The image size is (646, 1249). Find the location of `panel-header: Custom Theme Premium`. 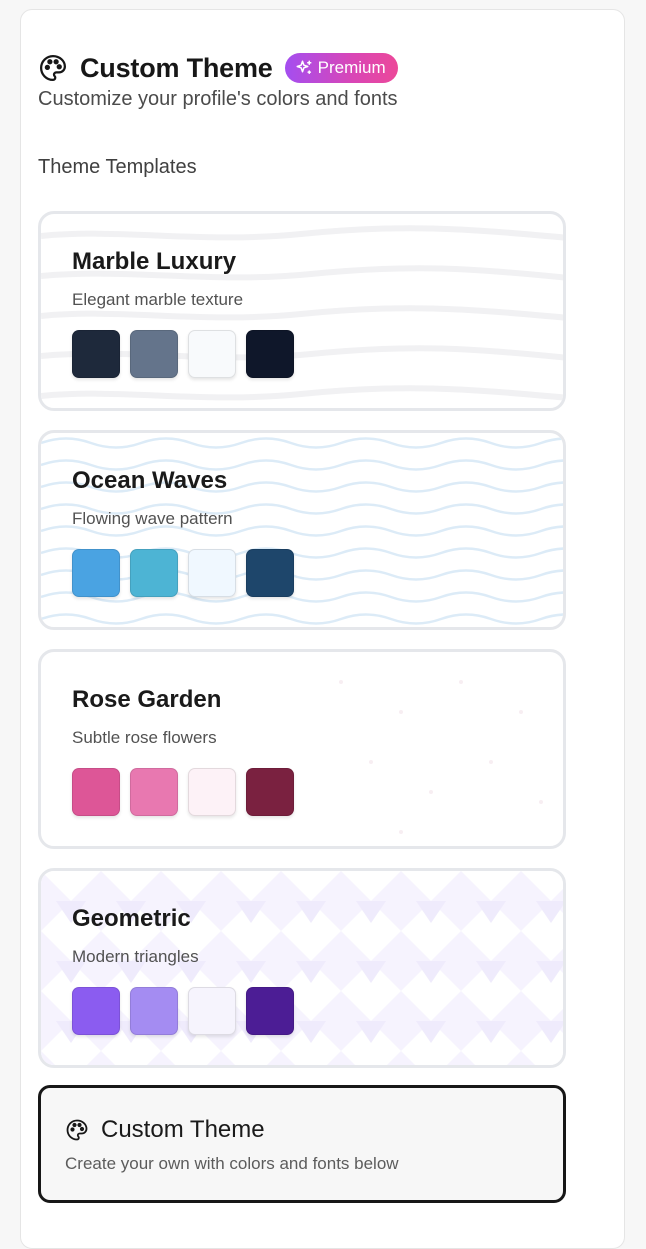

panel-header: Custom Theme Premium is located at coordinates (218, 68).